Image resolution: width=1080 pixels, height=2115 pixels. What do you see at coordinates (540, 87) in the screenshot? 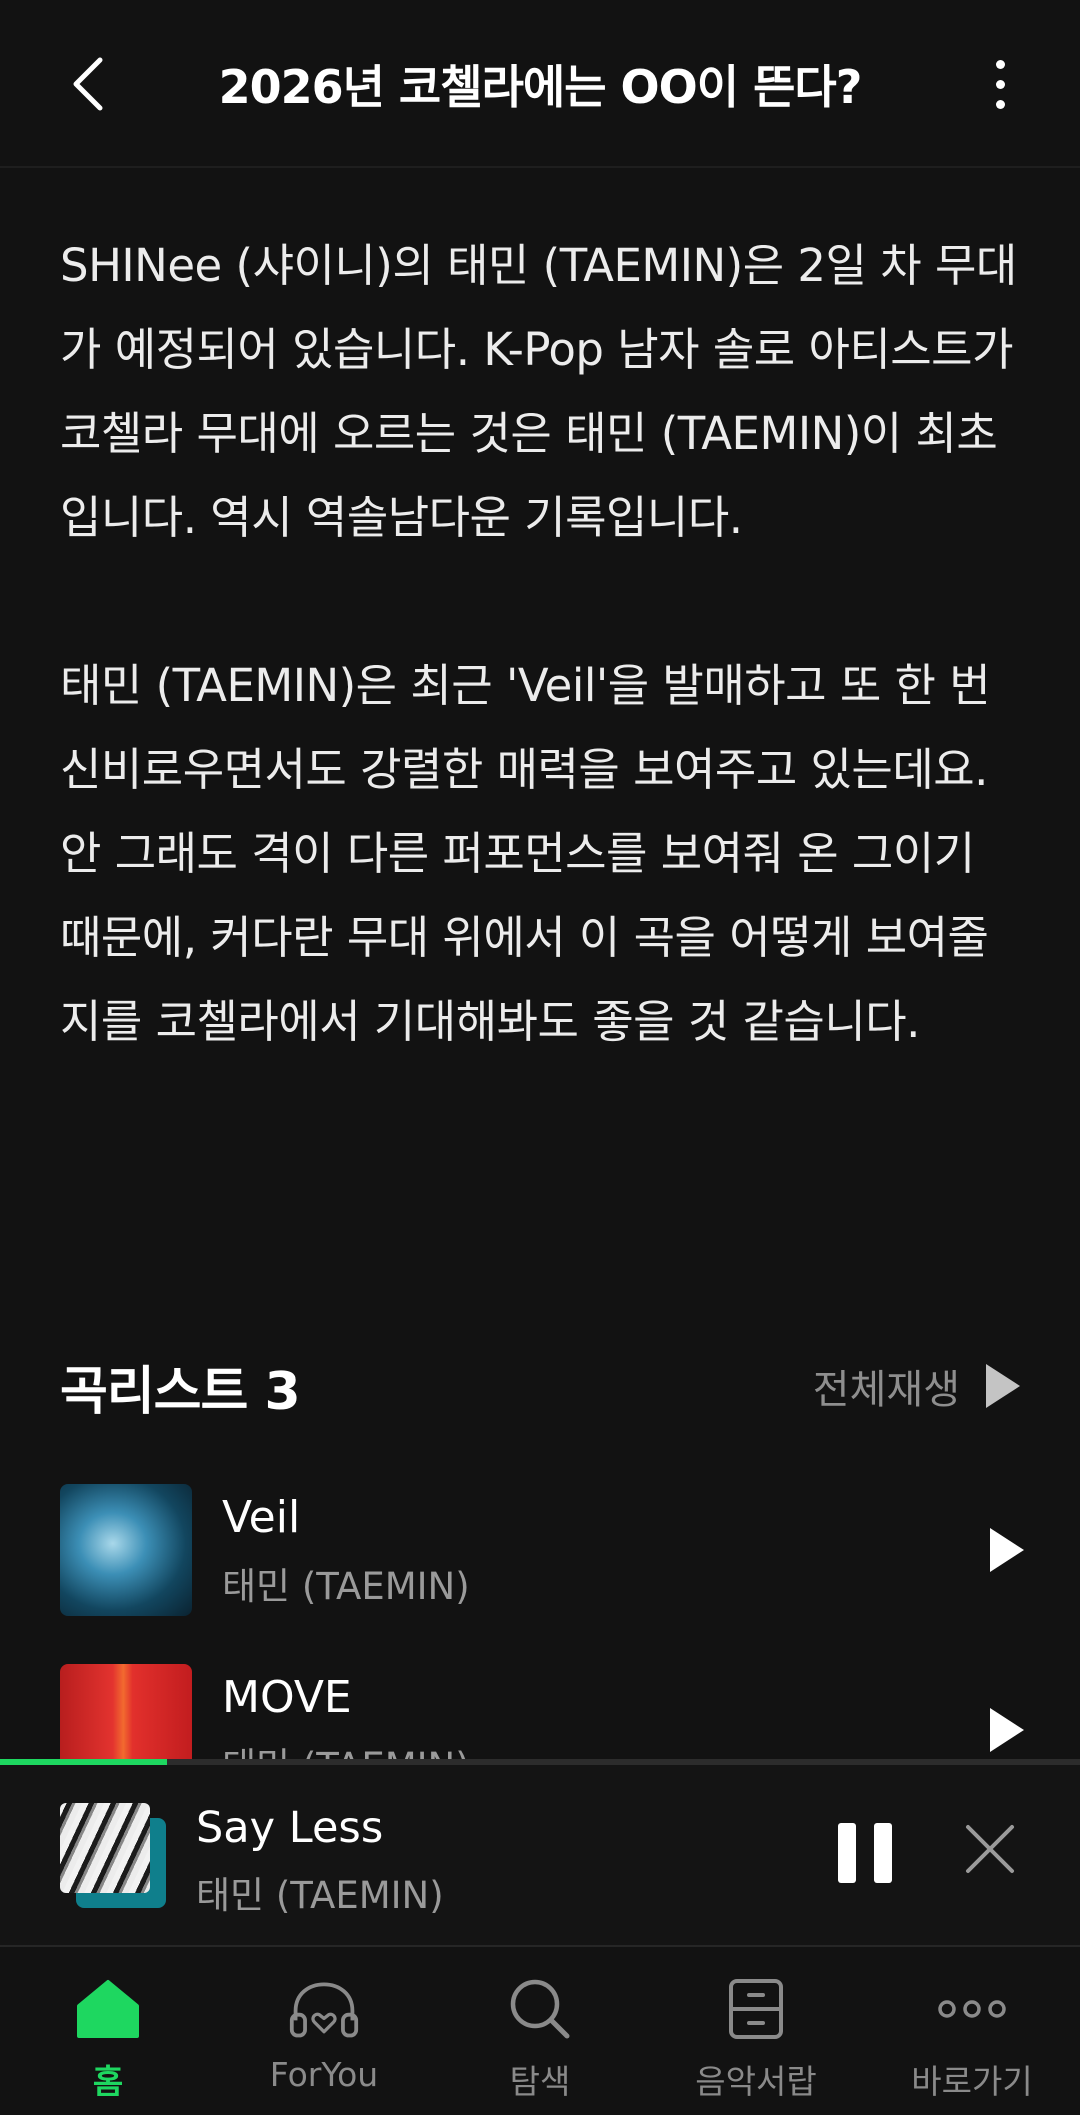
I see `page-title: 2026년 코첼라에는 OO이 뜬다?` at bounding box center [540, 87].